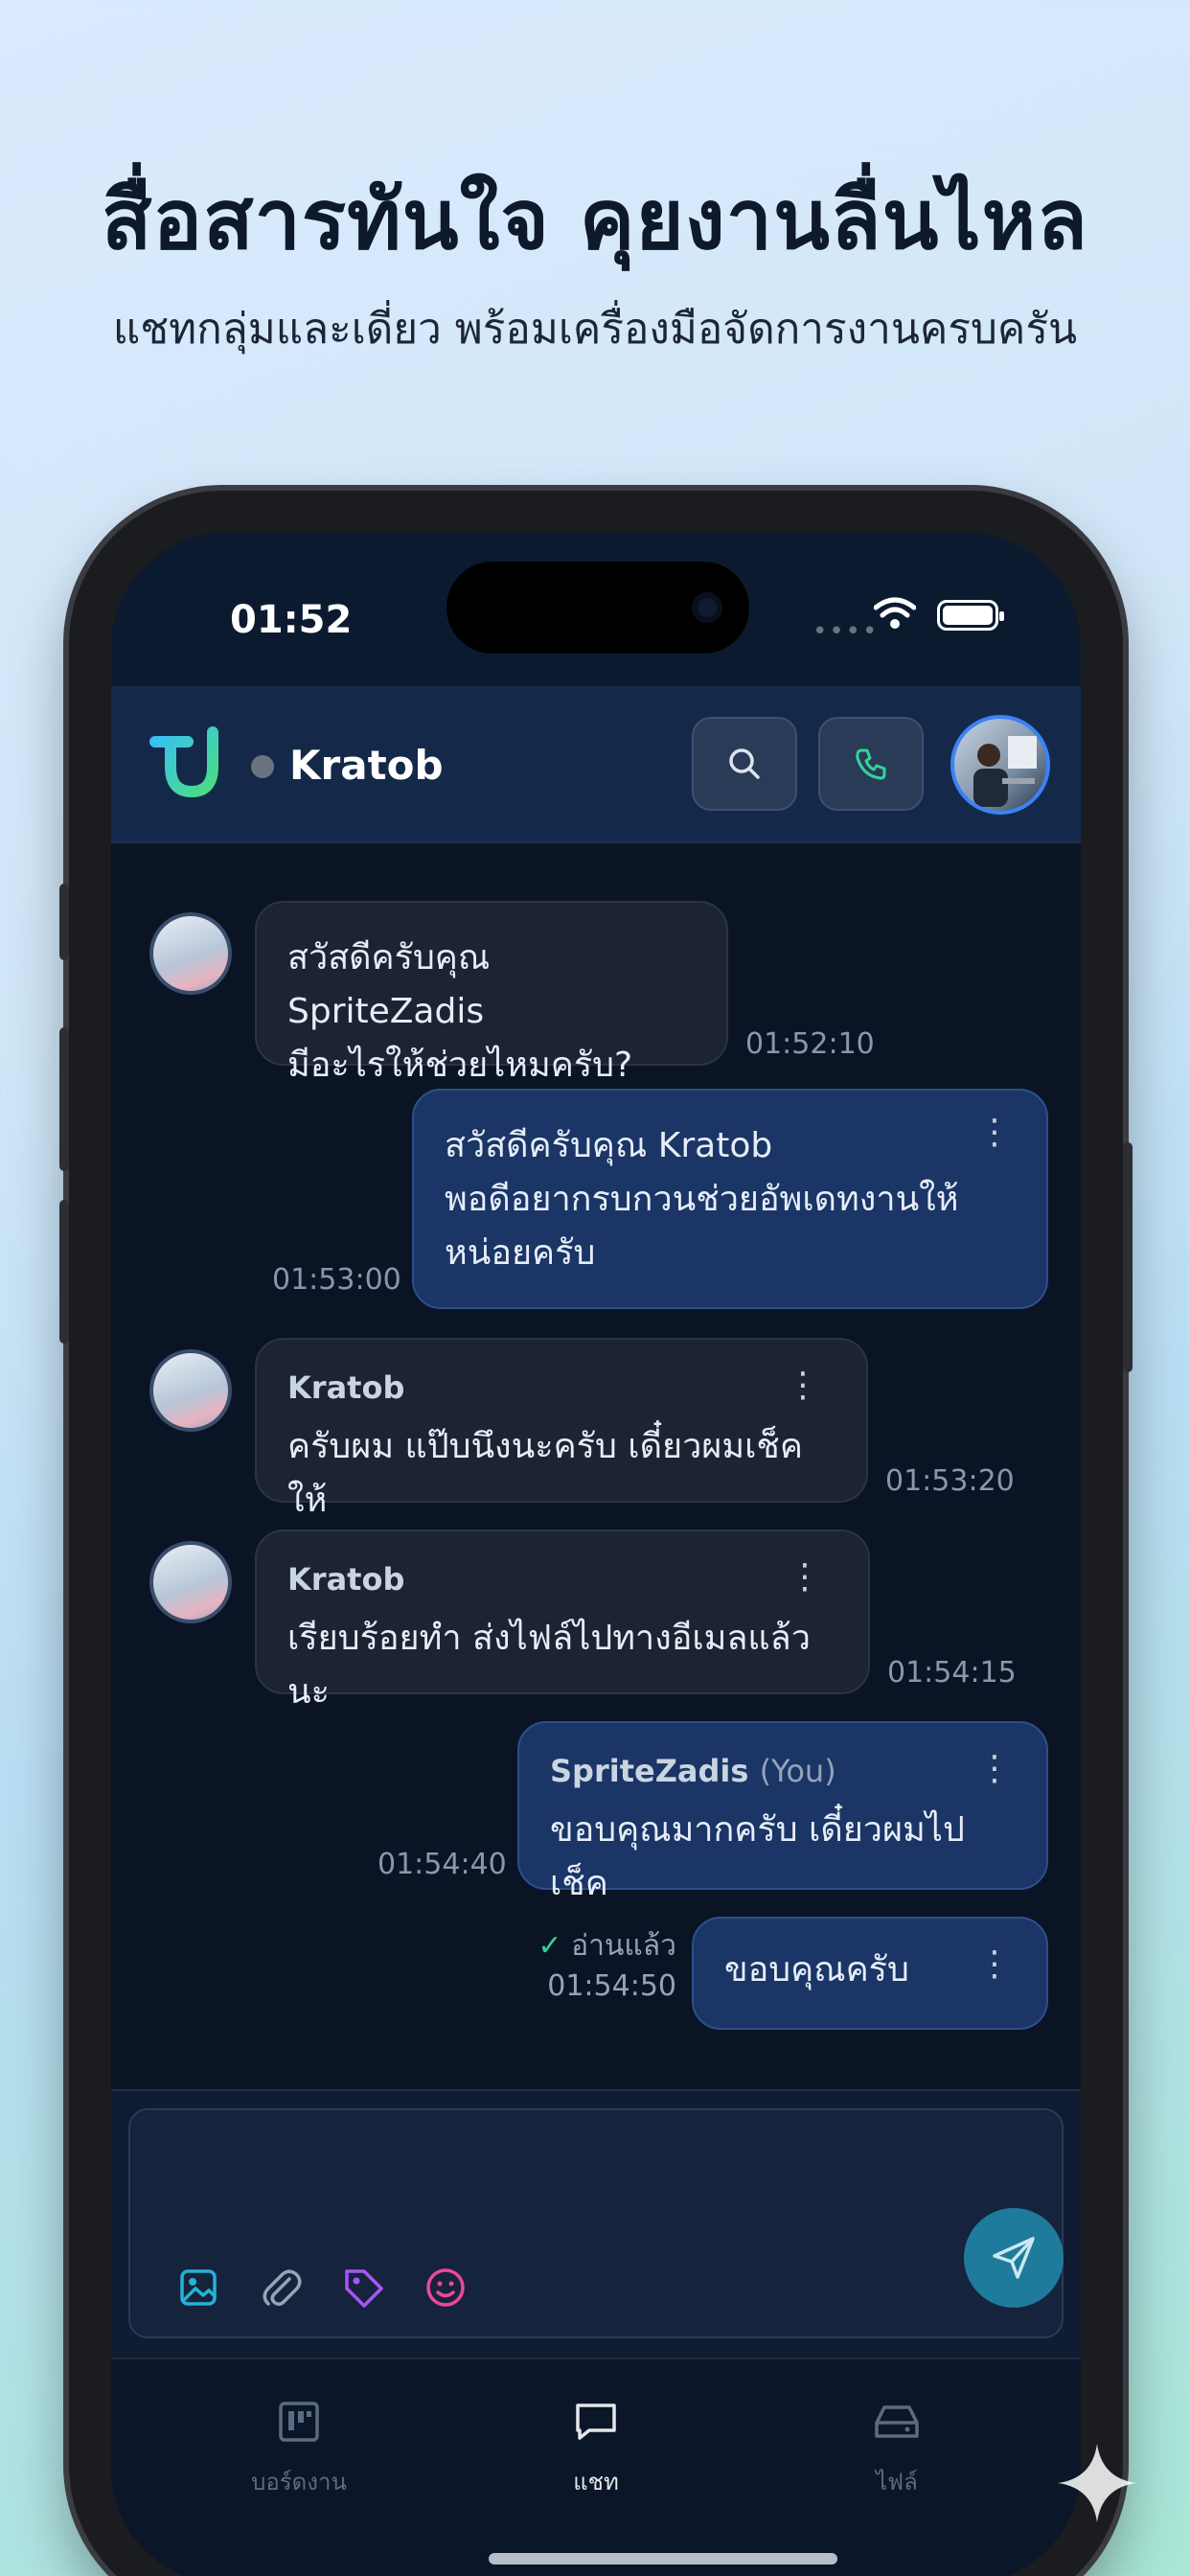  I want to click on composer-area, so click(596, 2223).